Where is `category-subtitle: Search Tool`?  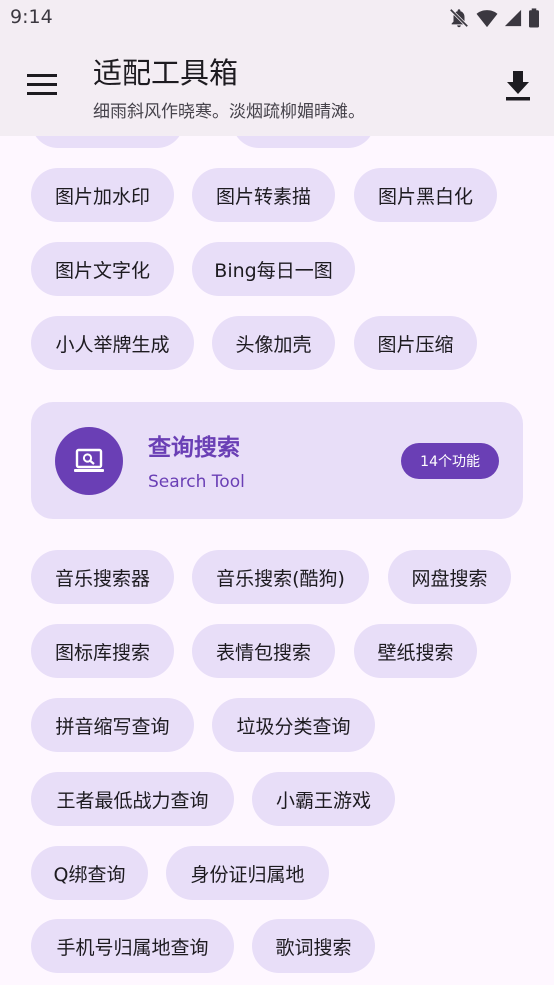 category-subtitle: Search Tool is located at coordinates (196, 482).